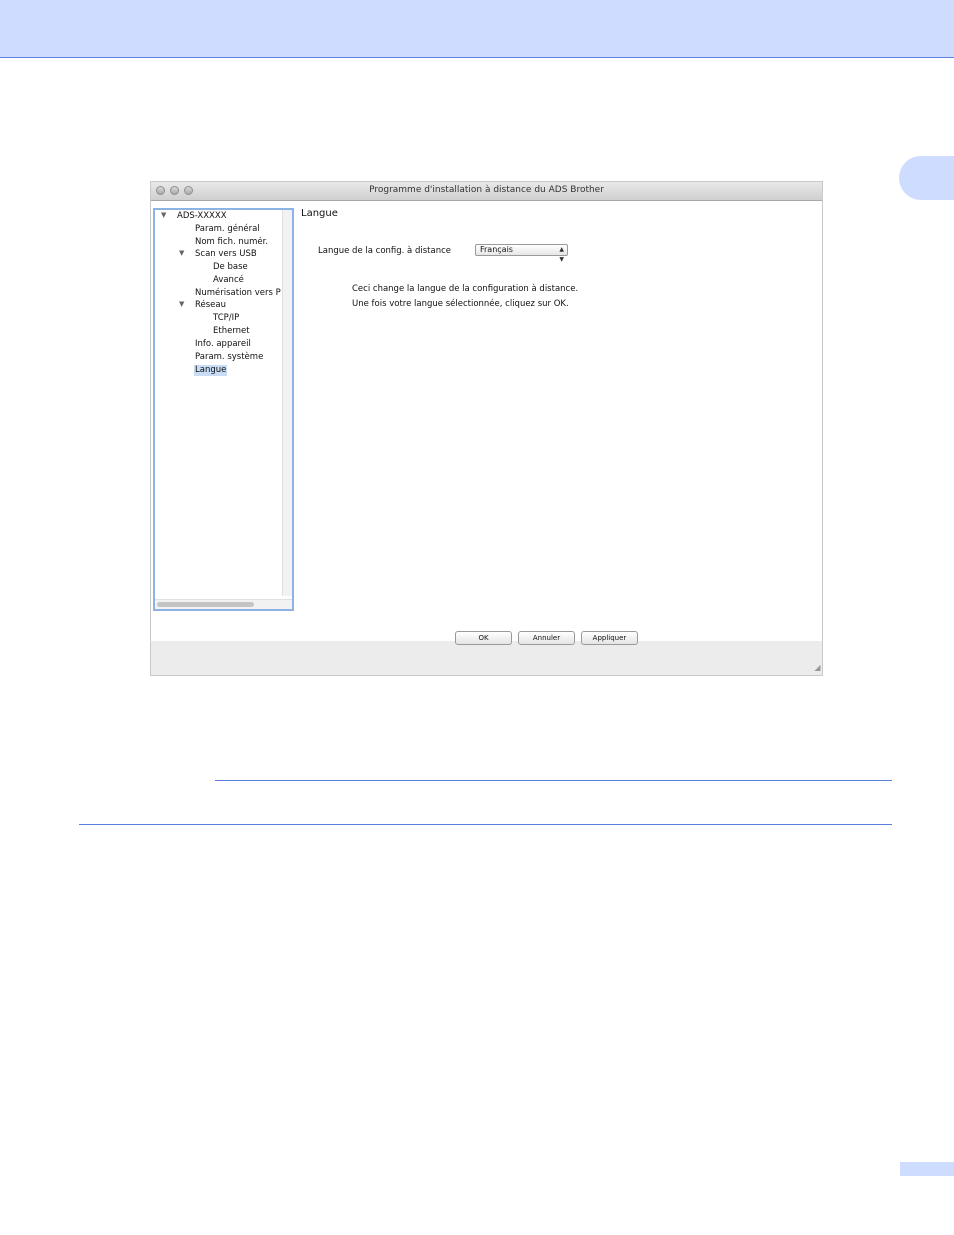  I want to click on scrollbar-thumb, so click(205, 604).